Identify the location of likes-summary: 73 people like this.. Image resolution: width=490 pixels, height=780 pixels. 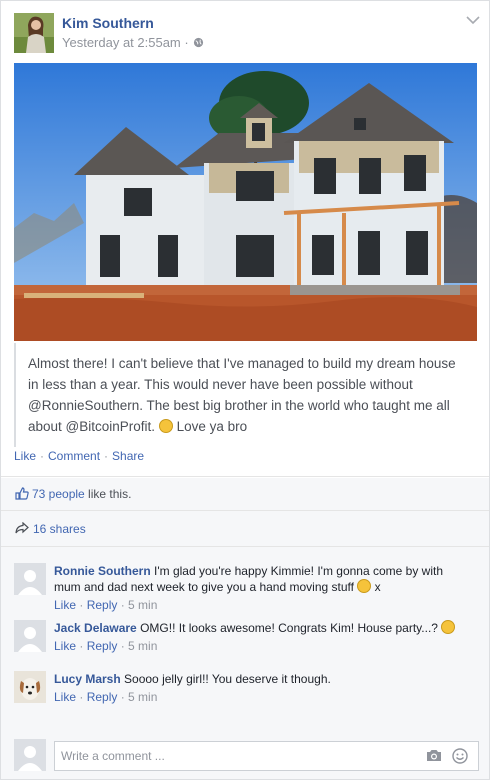
(73, 494).